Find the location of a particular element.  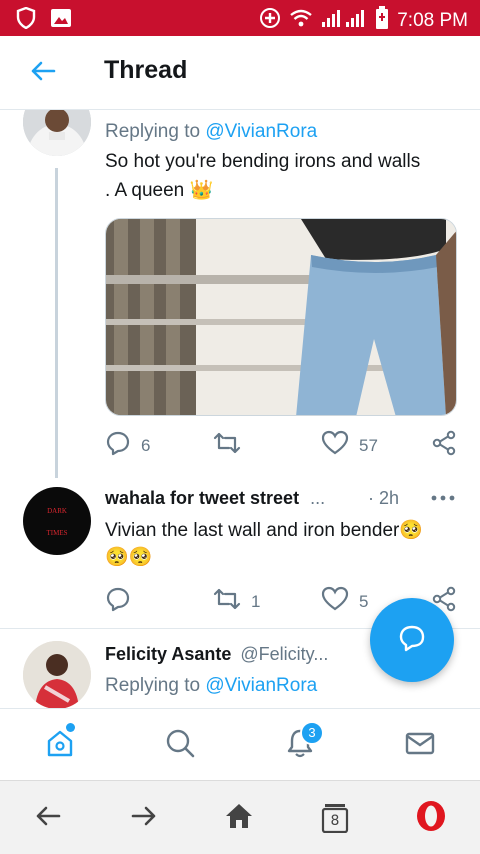

tweet-text-line-2: . A queen 👑 is located at coordinates (159, 190).